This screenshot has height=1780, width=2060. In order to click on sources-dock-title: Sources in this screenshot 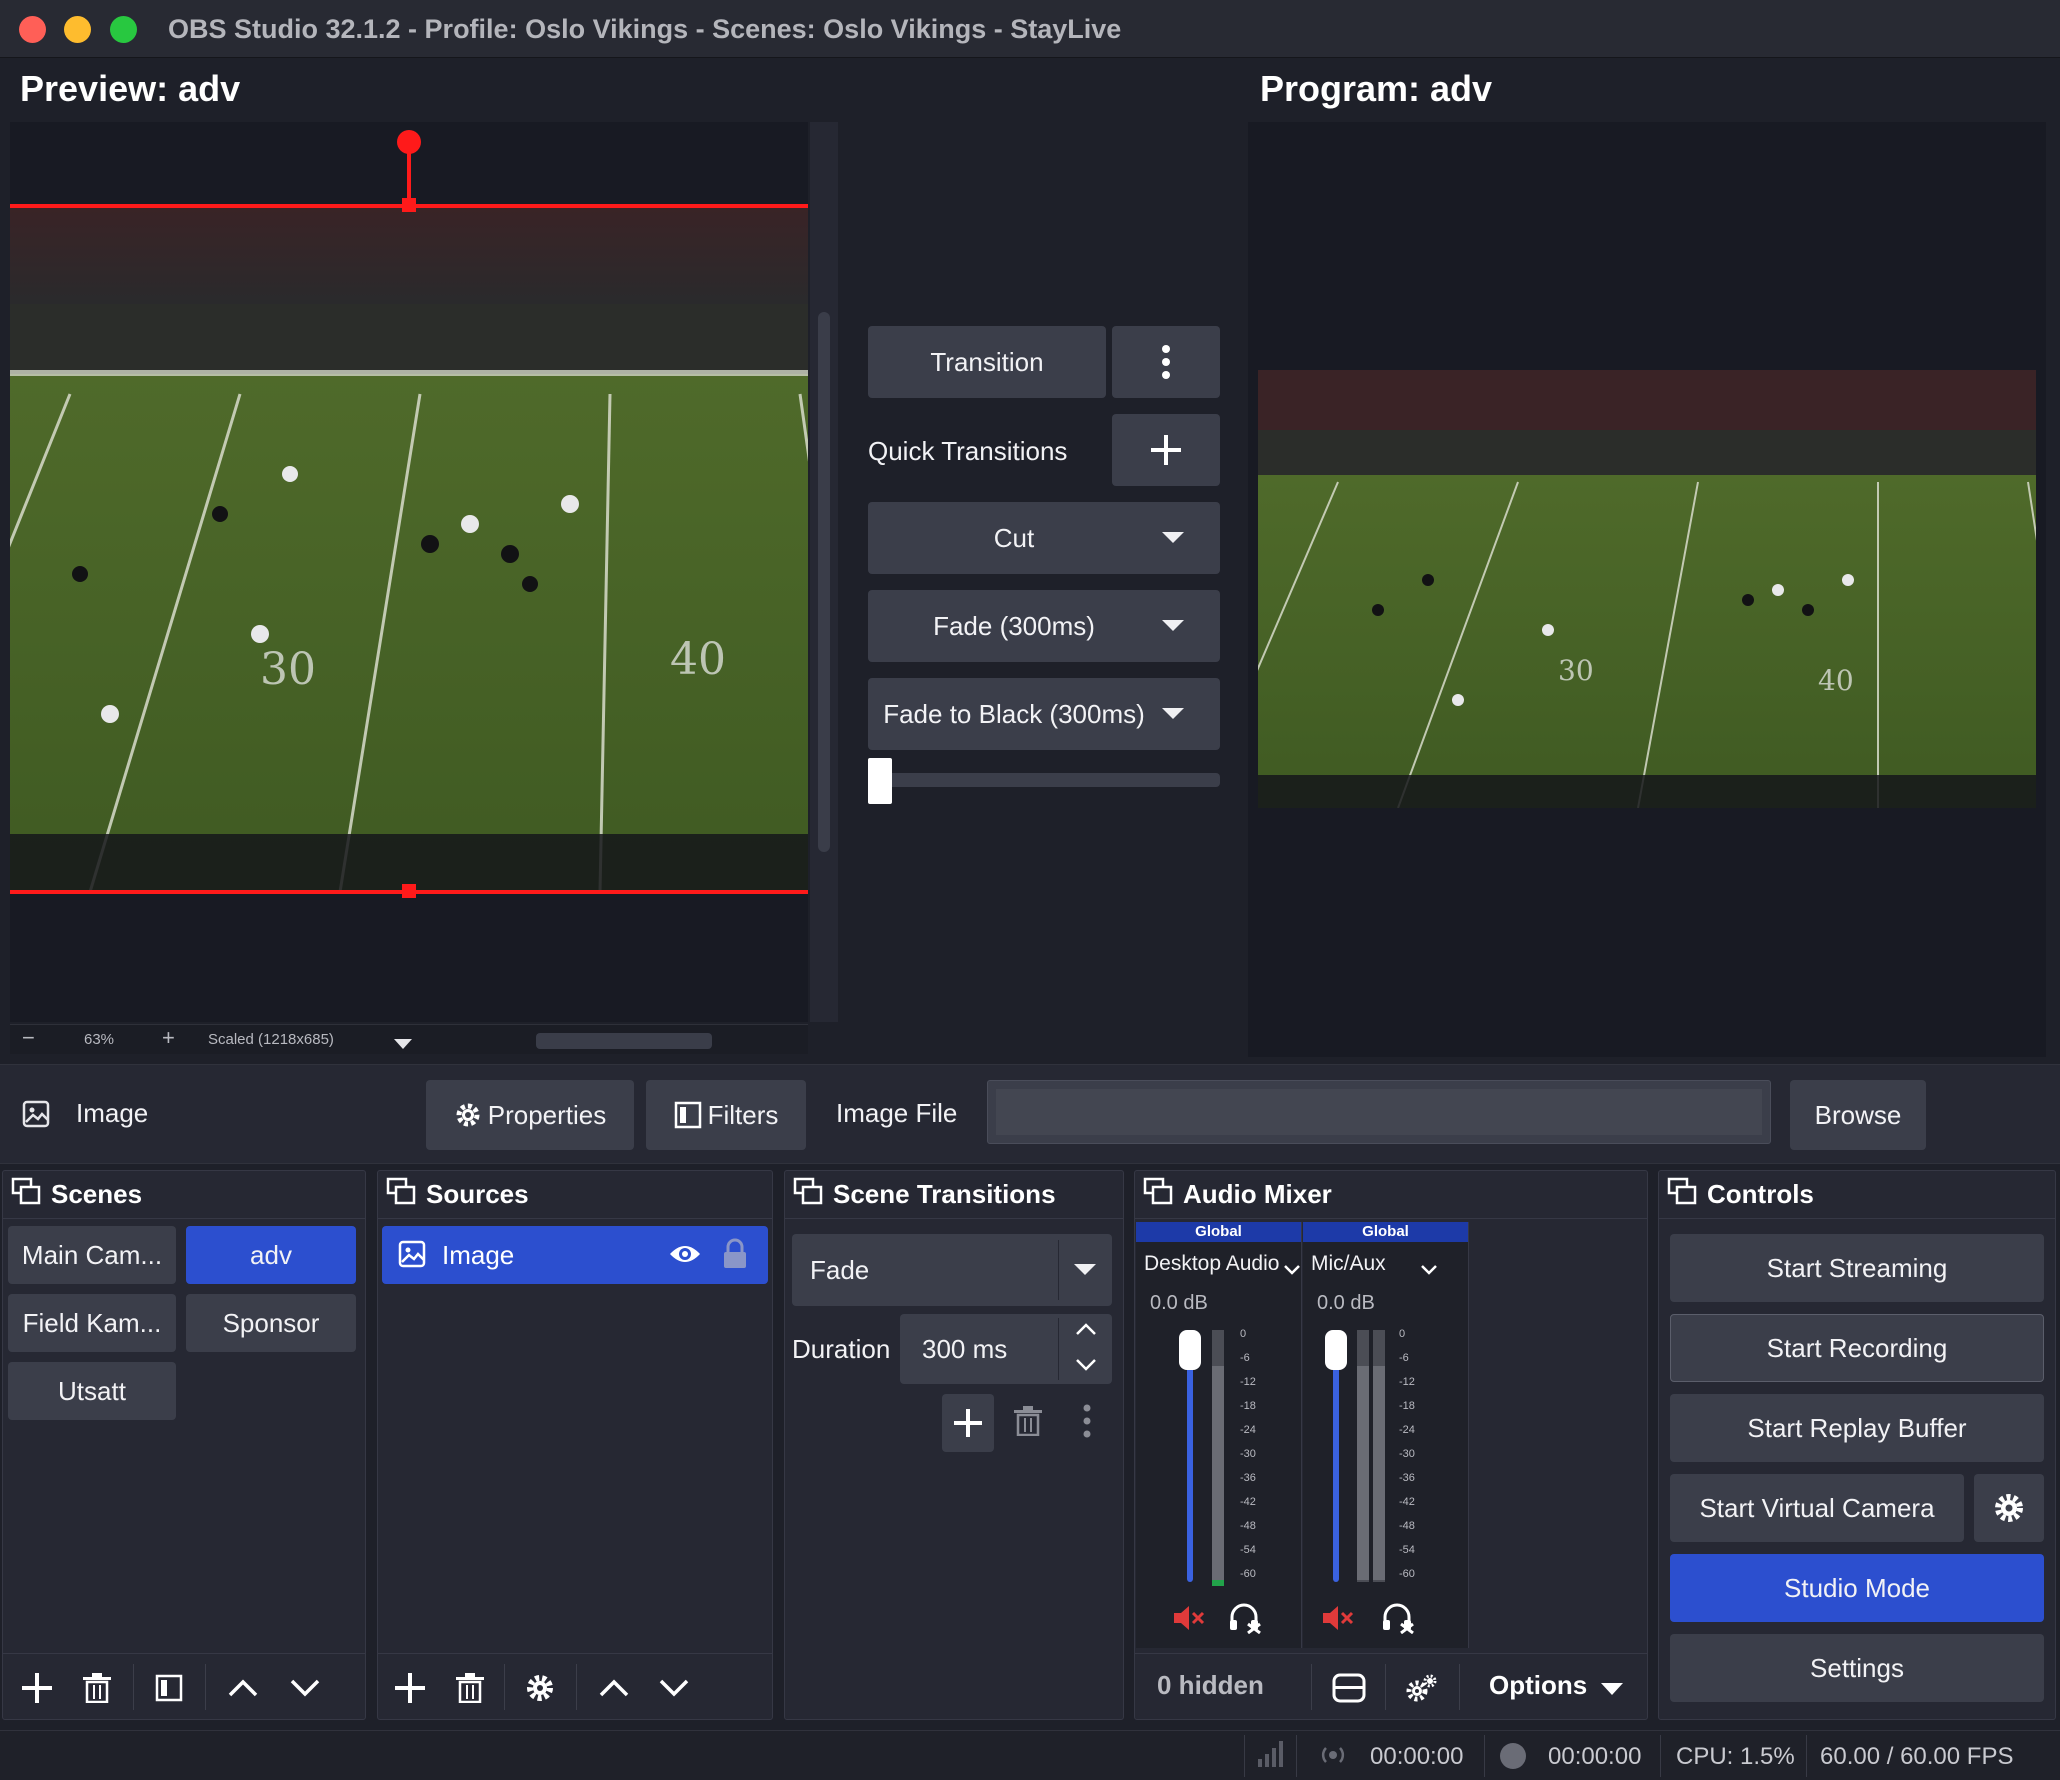, I will do `click(575, 1195)`.